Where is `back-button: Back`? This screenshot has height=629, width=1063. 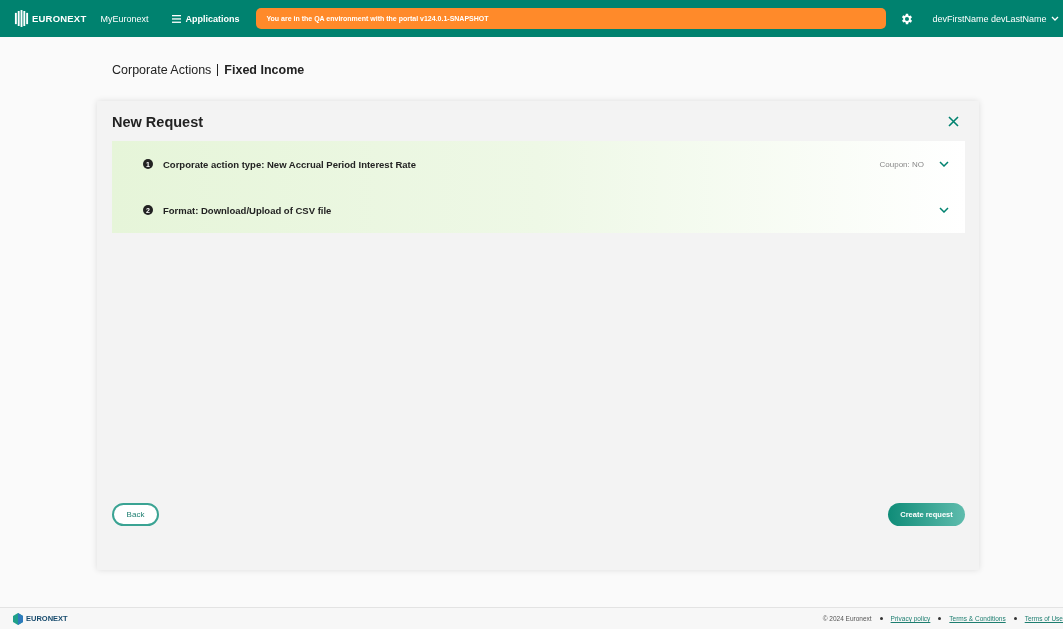 back-button: Back is located at coordinates (135, 514).